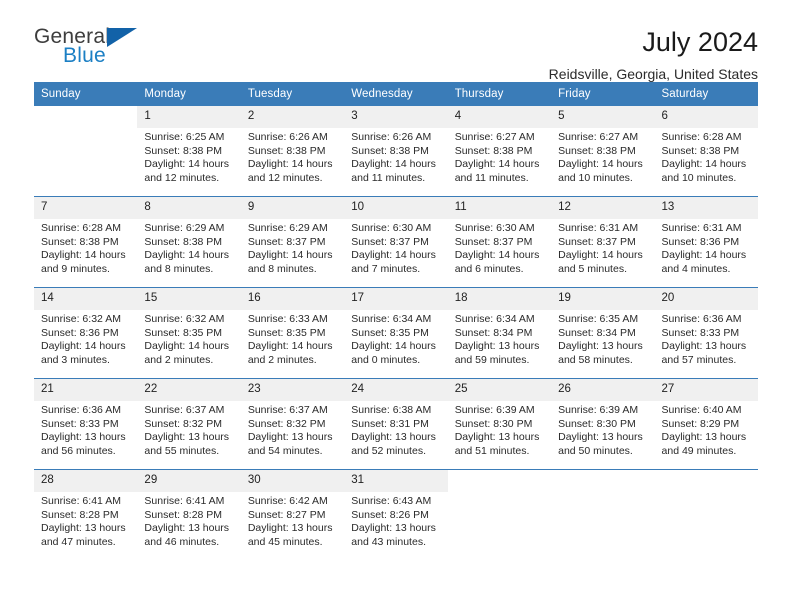  Describe the element at coordinates (386, 359) in the screenshot. I see `daylight-text-line2: and 0 minutes.` at that location.